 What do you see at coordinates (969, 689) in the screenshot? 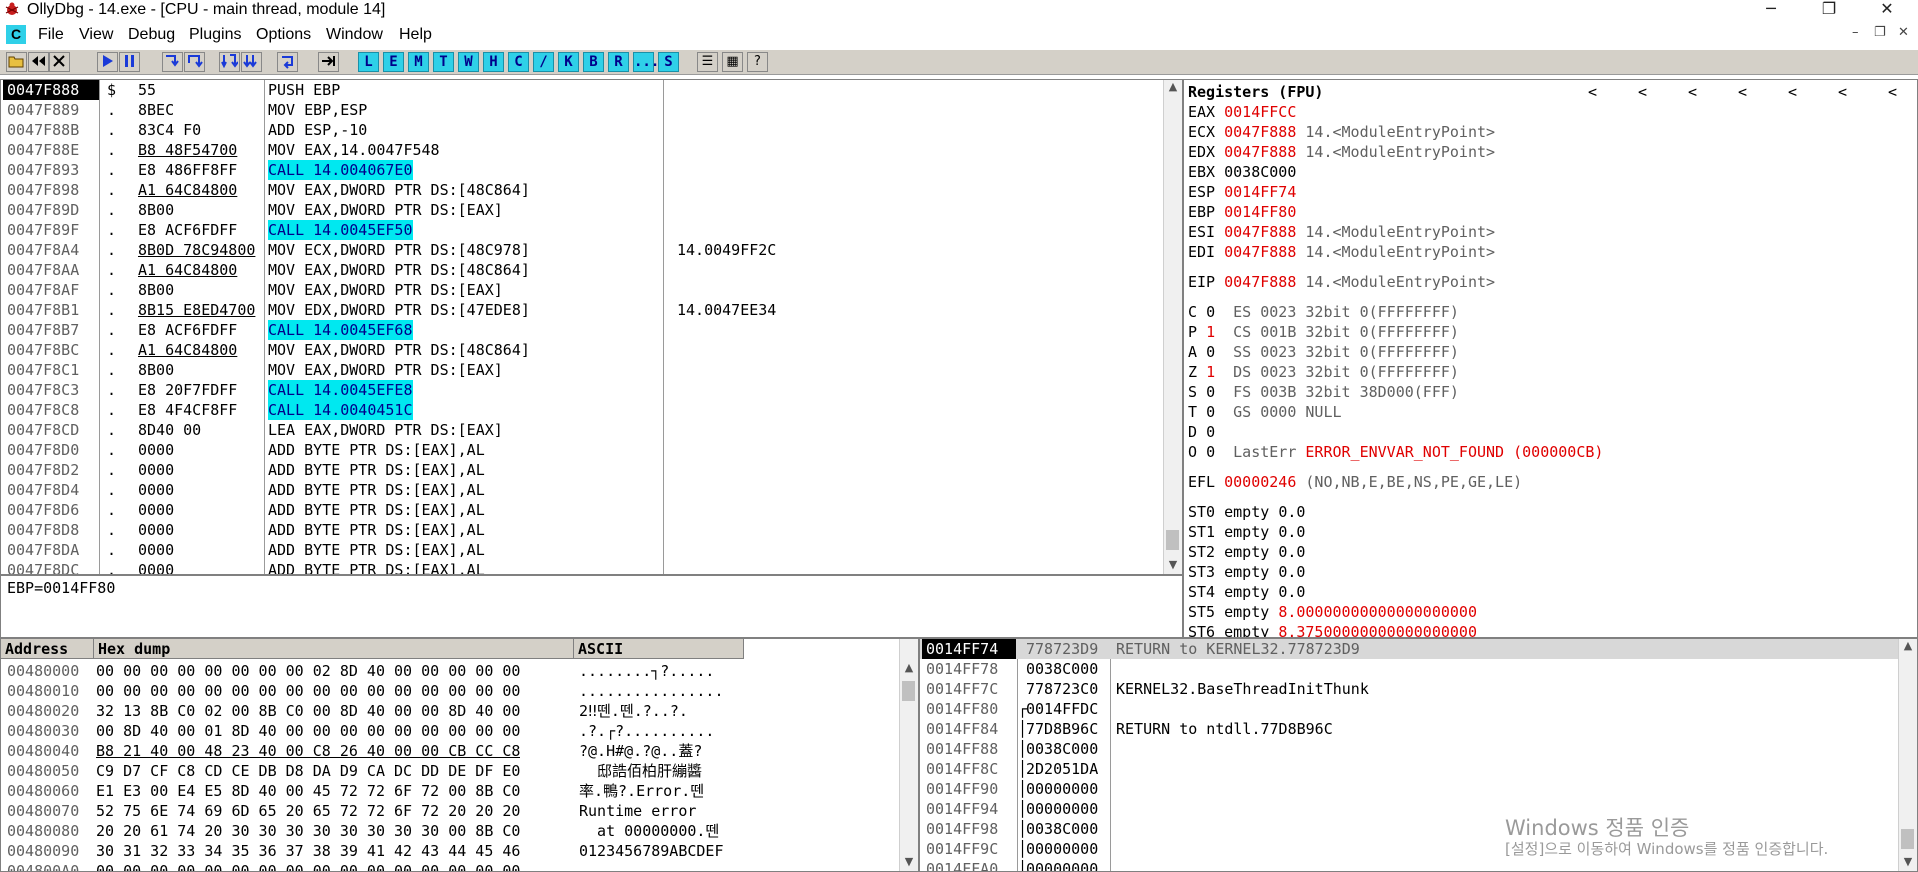
I see `stack-address: 0014FF7C` at bounding box center [969, 689].